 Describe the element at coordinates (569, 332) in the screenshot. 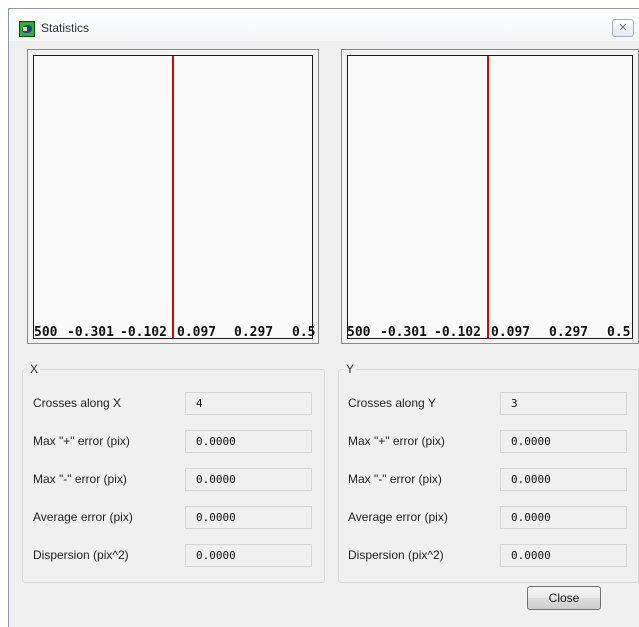

I see `y-tick-label: 0.297` at that location.